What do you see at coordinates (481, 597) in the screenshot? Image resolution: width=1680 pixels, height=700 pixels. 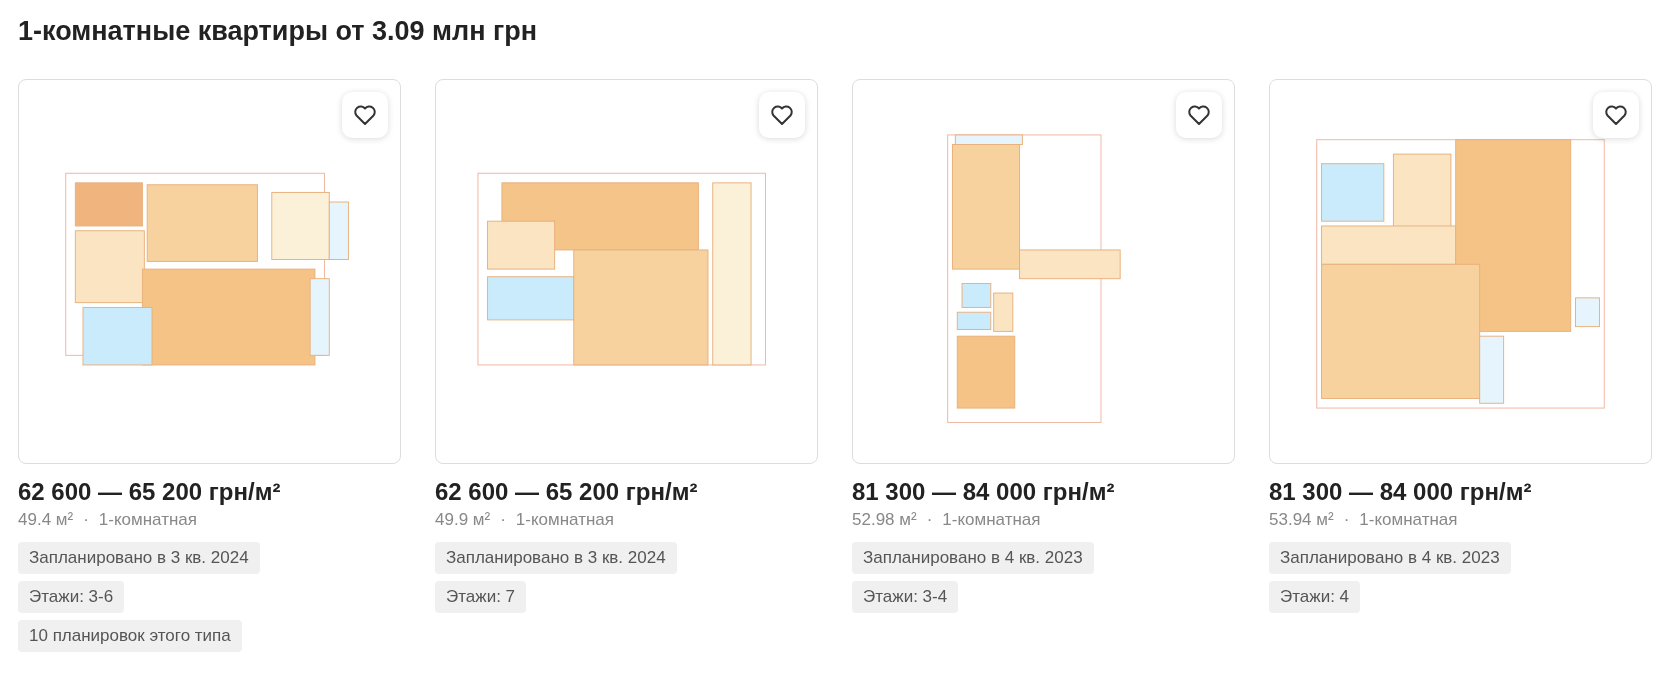 I see `info-tag: Этажи: 7` at bounding box center [481, 597].